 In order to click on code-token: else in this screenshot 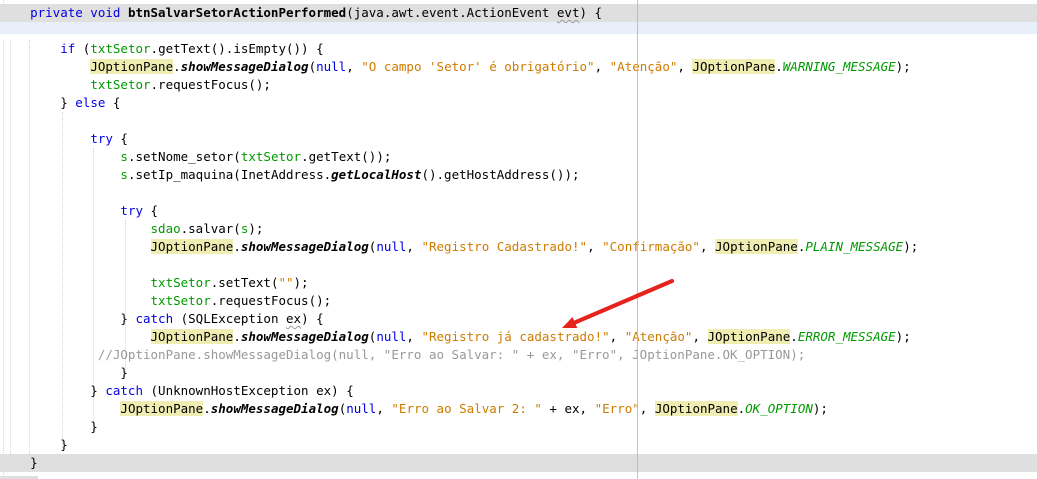, I will do `click(90, 102)`.